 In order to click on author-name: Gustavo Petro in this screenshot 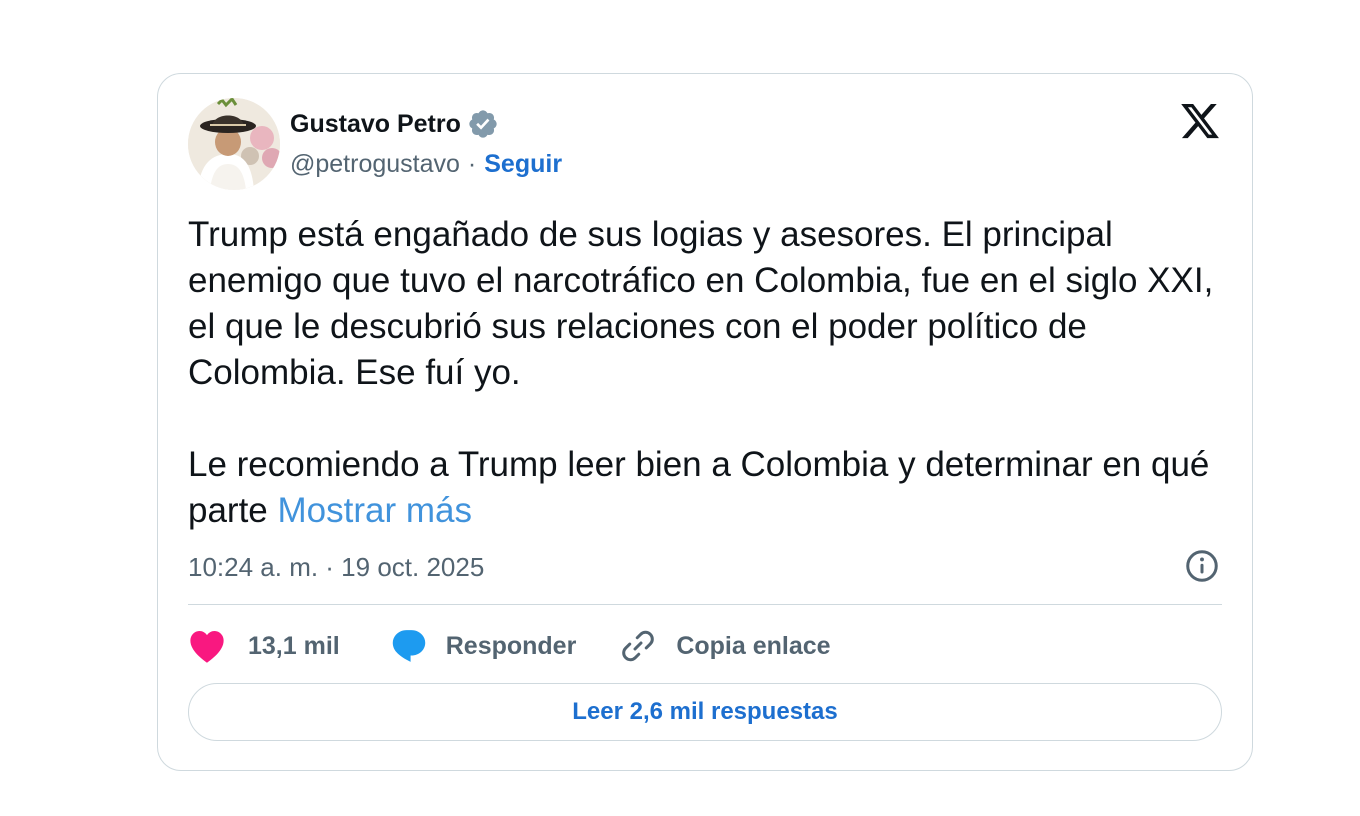, I will do `click(375, 124)`.